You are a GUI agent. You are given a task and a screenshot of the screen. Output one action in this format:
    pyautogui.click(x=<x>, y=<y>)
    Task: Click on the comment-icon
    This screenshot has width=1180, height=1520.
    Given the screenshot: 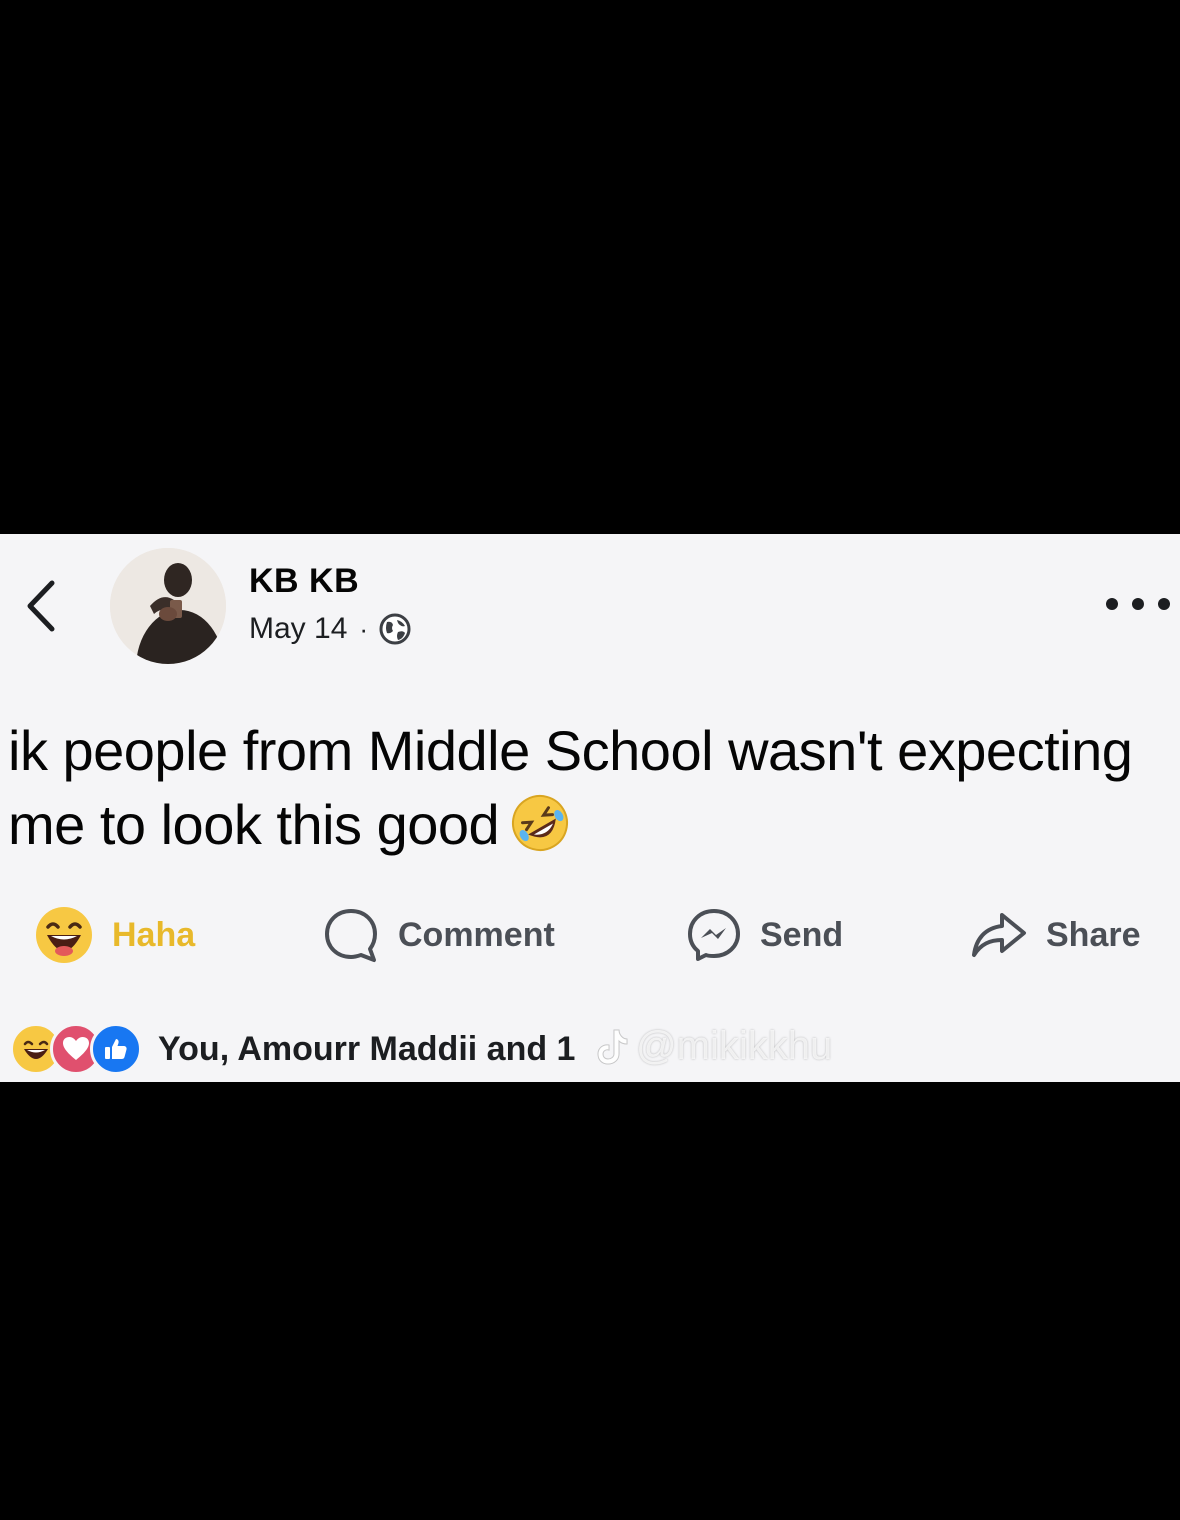 What is the action you would take?
    pyautogui.click(x=351, y=935)
    